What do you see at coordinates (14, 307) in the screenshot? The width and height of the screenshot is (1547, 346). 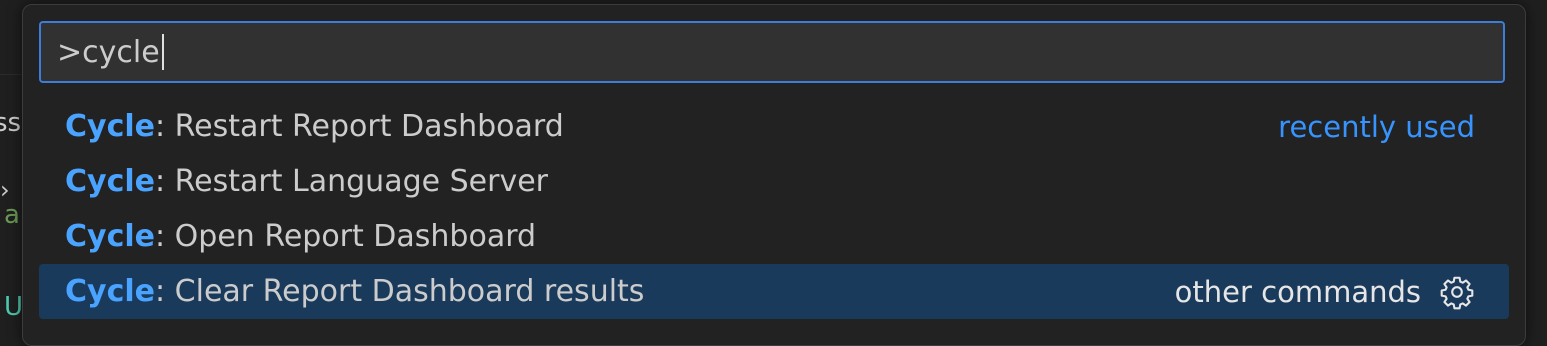 I see `background-code-fragment: U` at bounding box center [14, 307].